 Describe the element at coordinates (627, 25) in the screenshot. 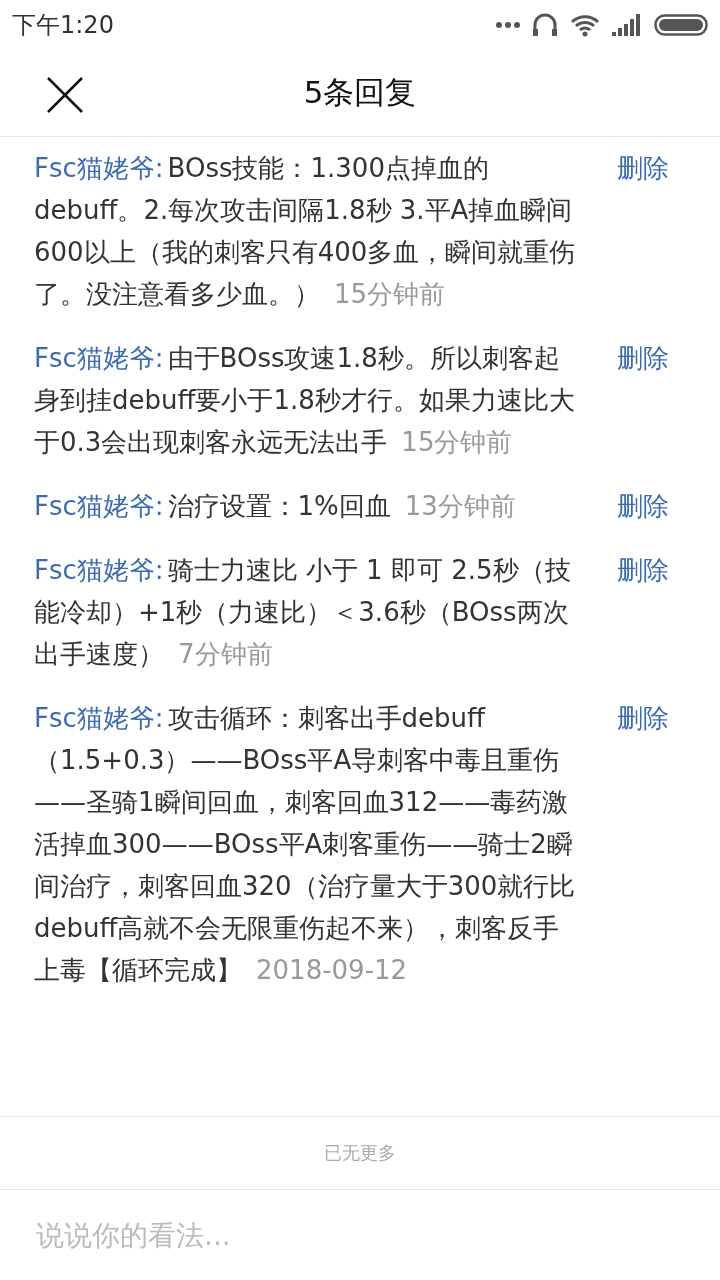

I see `signal-icon` at that location.